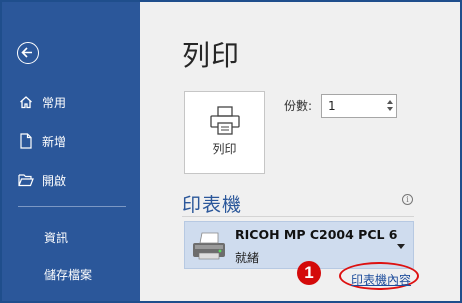 The height and width of the screenshot is (303, 462). I want to click on back-arrow-icon, so click(26, 52).